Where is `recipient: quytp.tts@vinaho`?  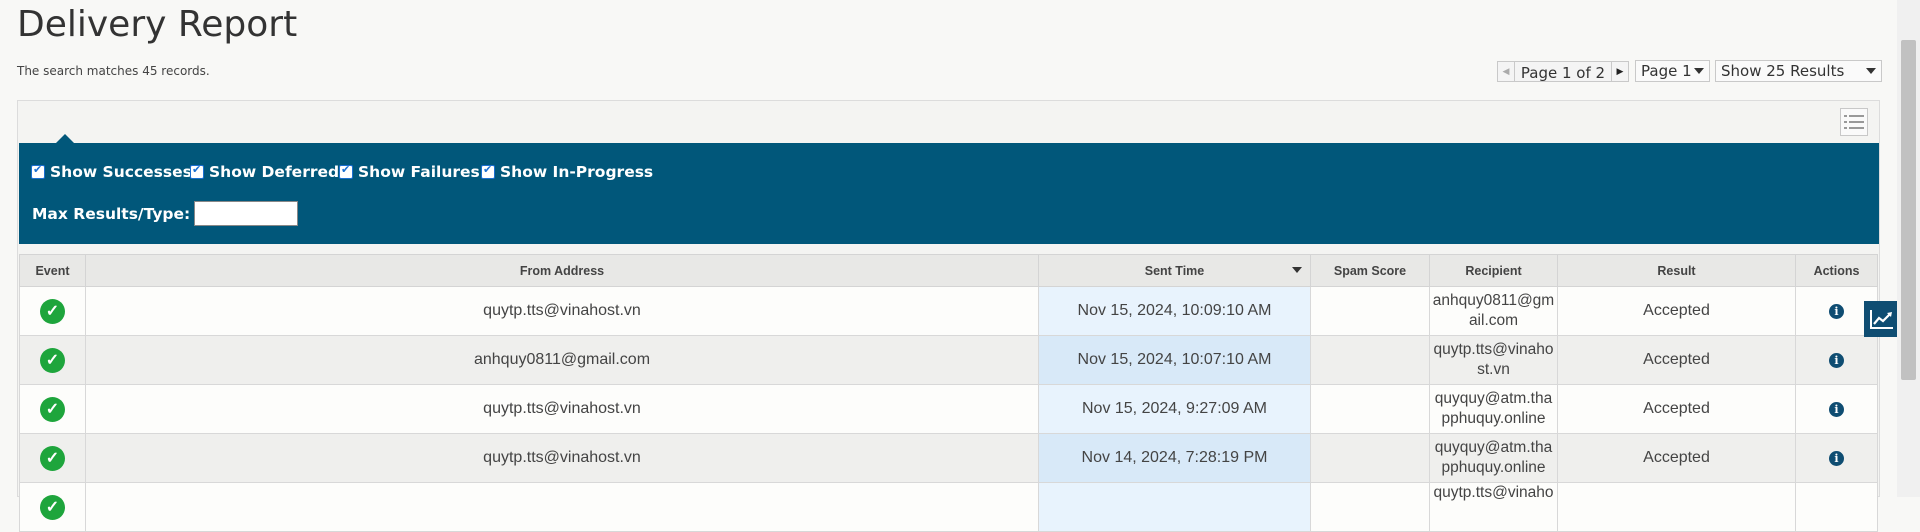
recipient: quytp.tts@vinaho is located at coordinates (1493, 507).